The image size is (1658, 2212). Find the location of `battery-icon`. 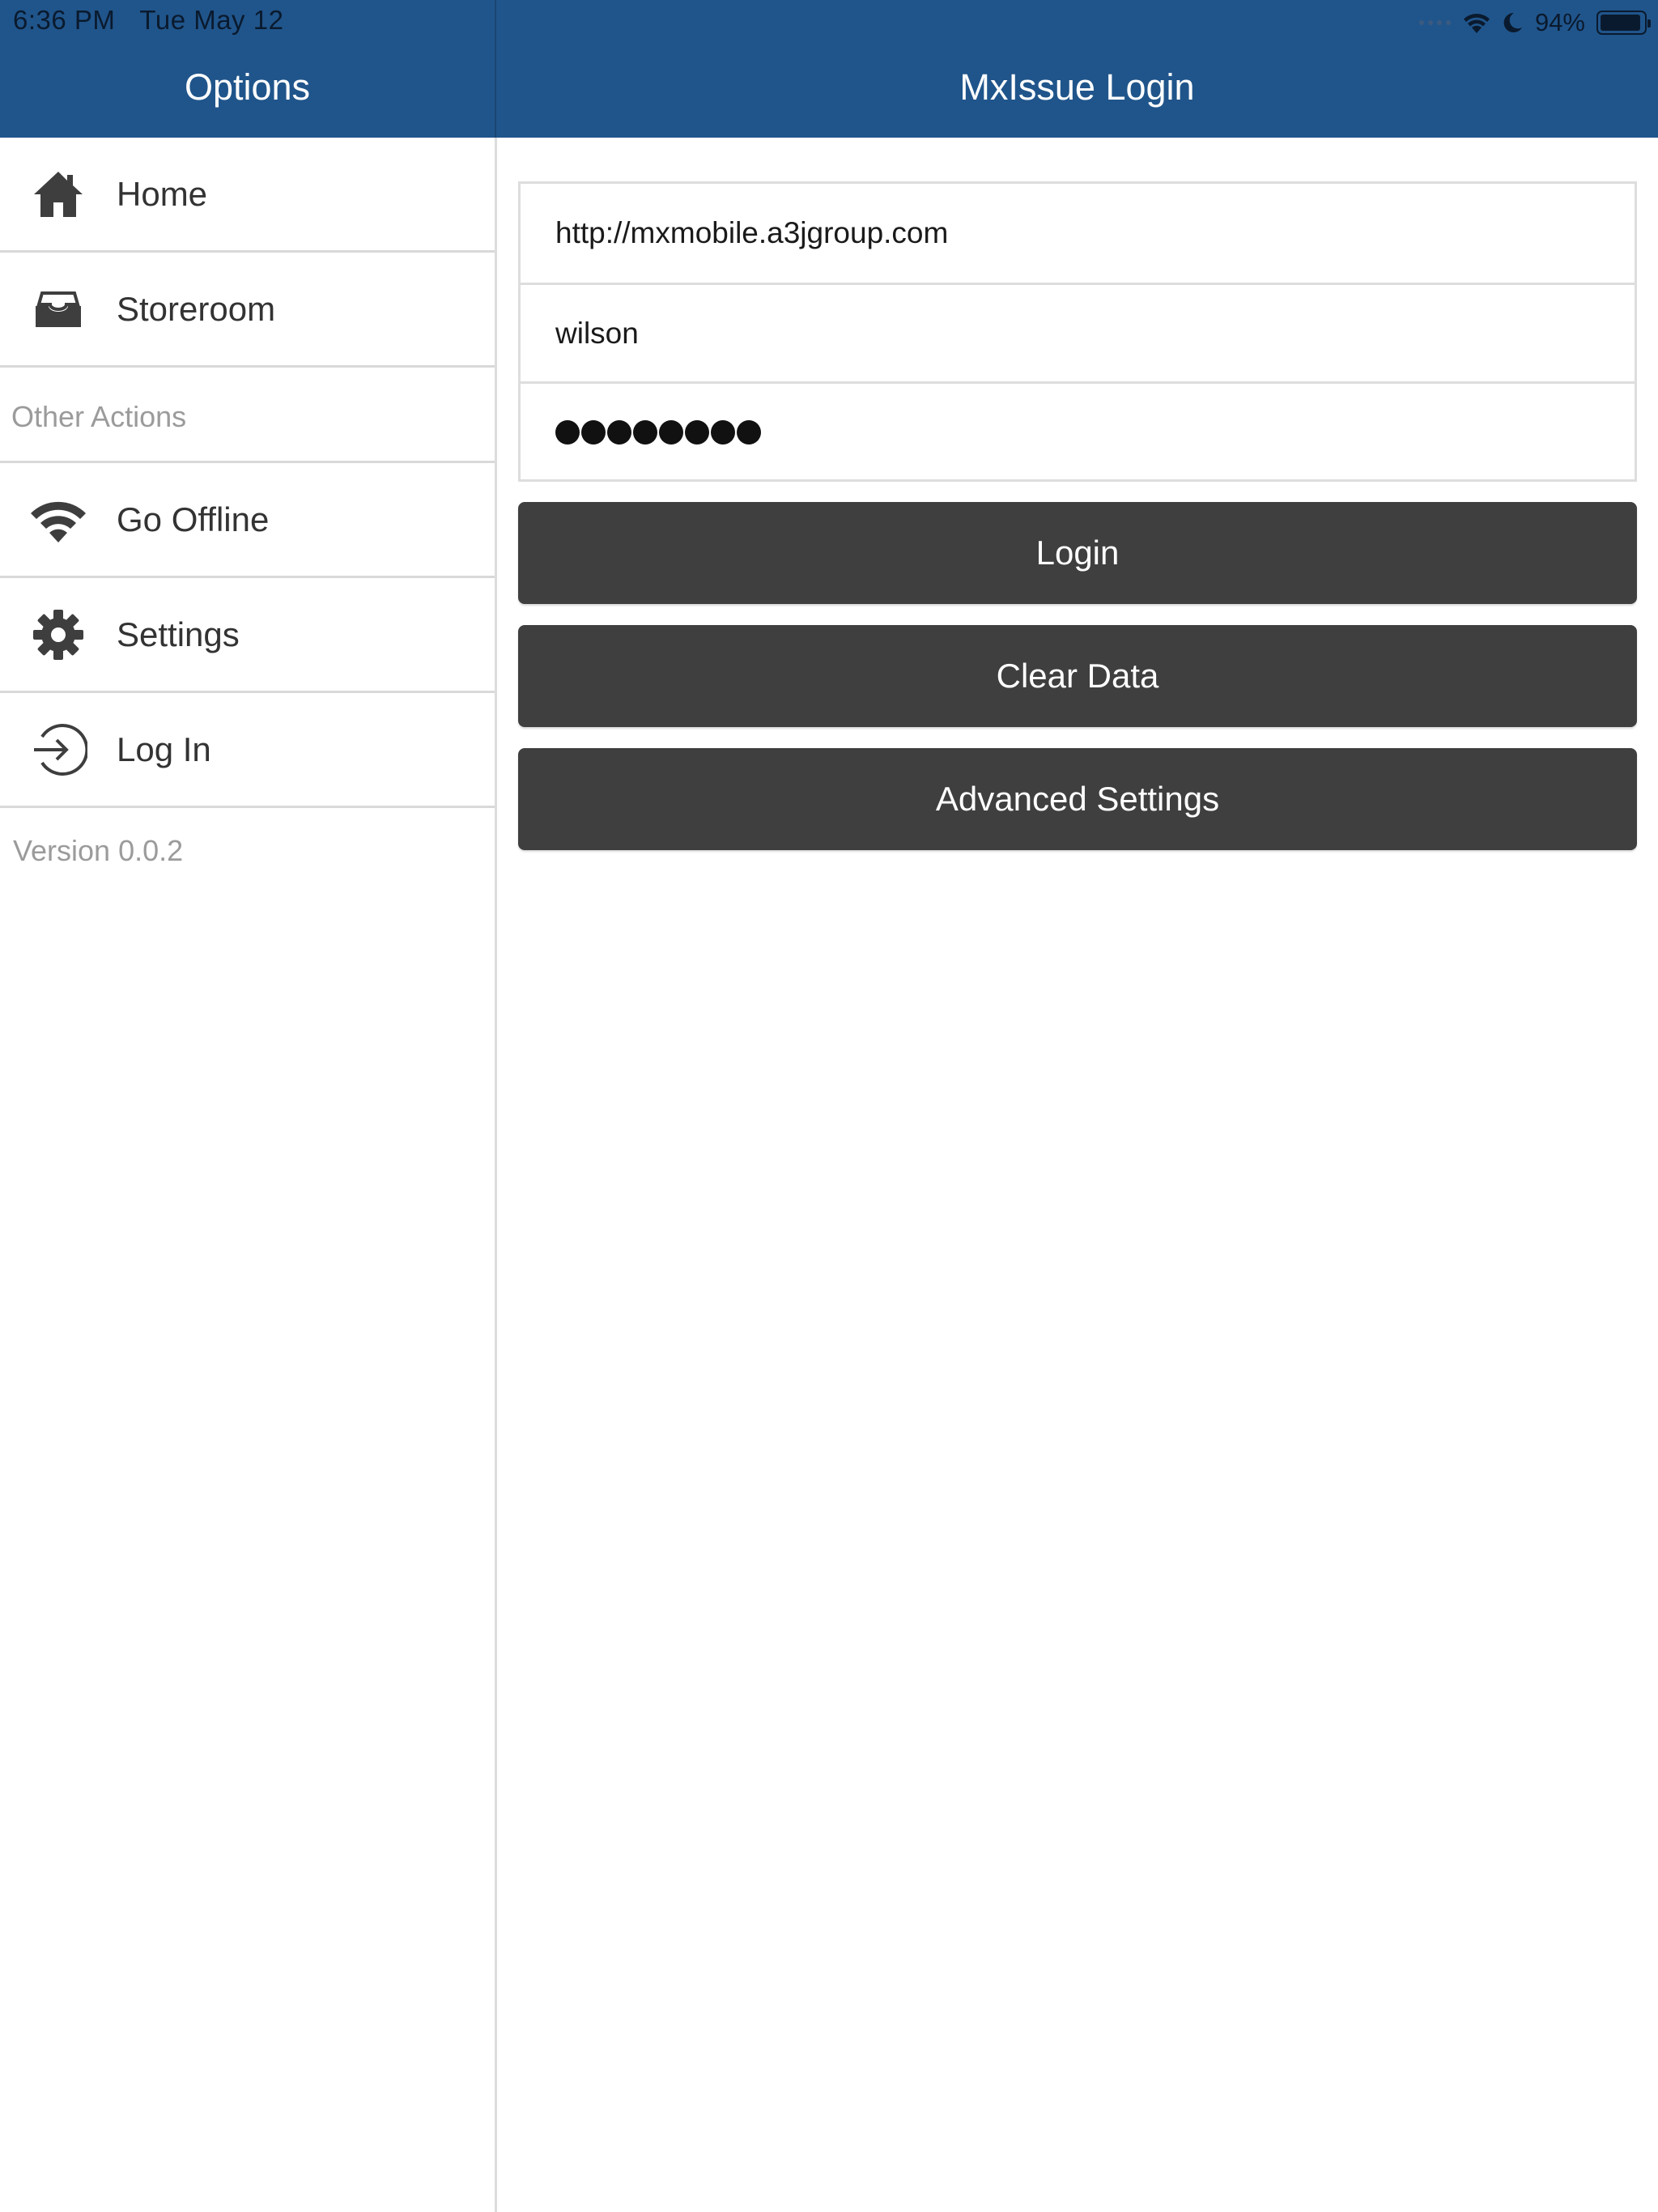

battery-icon is located at coordinates (1623, 23).